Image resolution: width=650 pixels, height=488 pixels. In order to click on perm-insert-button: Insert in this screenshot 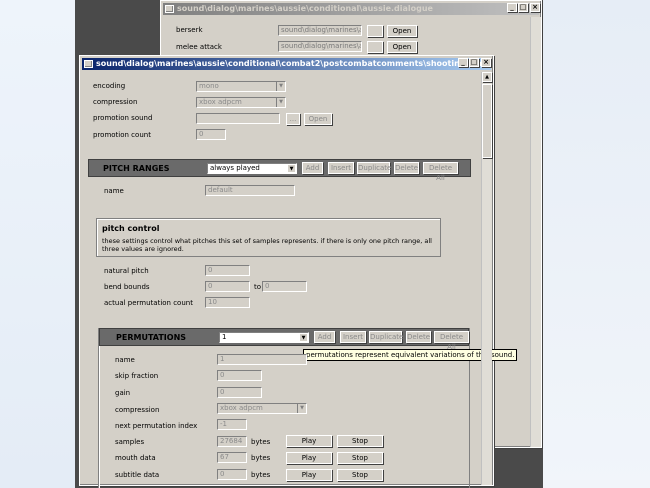, I will do `click(353, 337)`.